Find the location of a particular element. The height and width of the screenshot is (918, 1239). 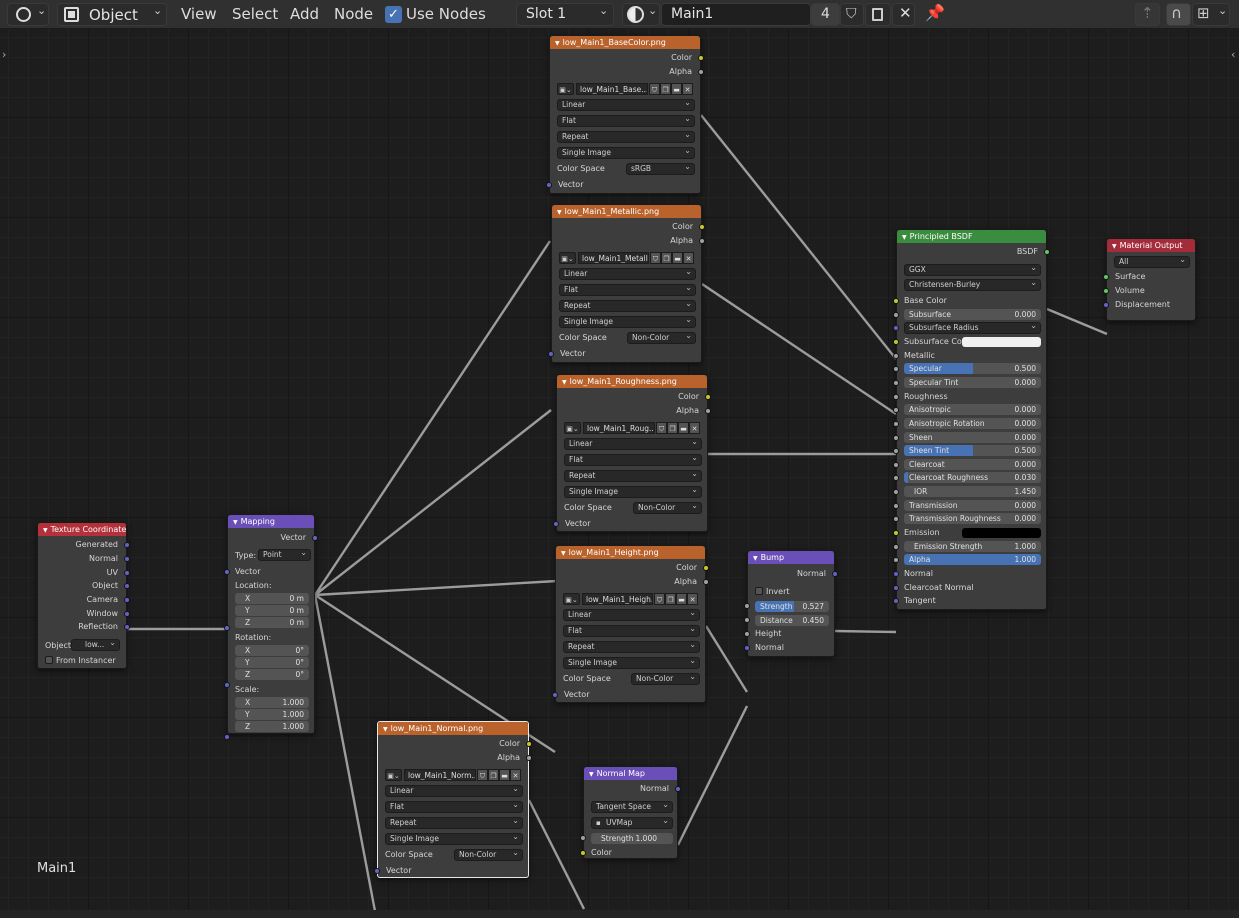

distance-field: Distance 0.450 is located at coordinates (792, 620).